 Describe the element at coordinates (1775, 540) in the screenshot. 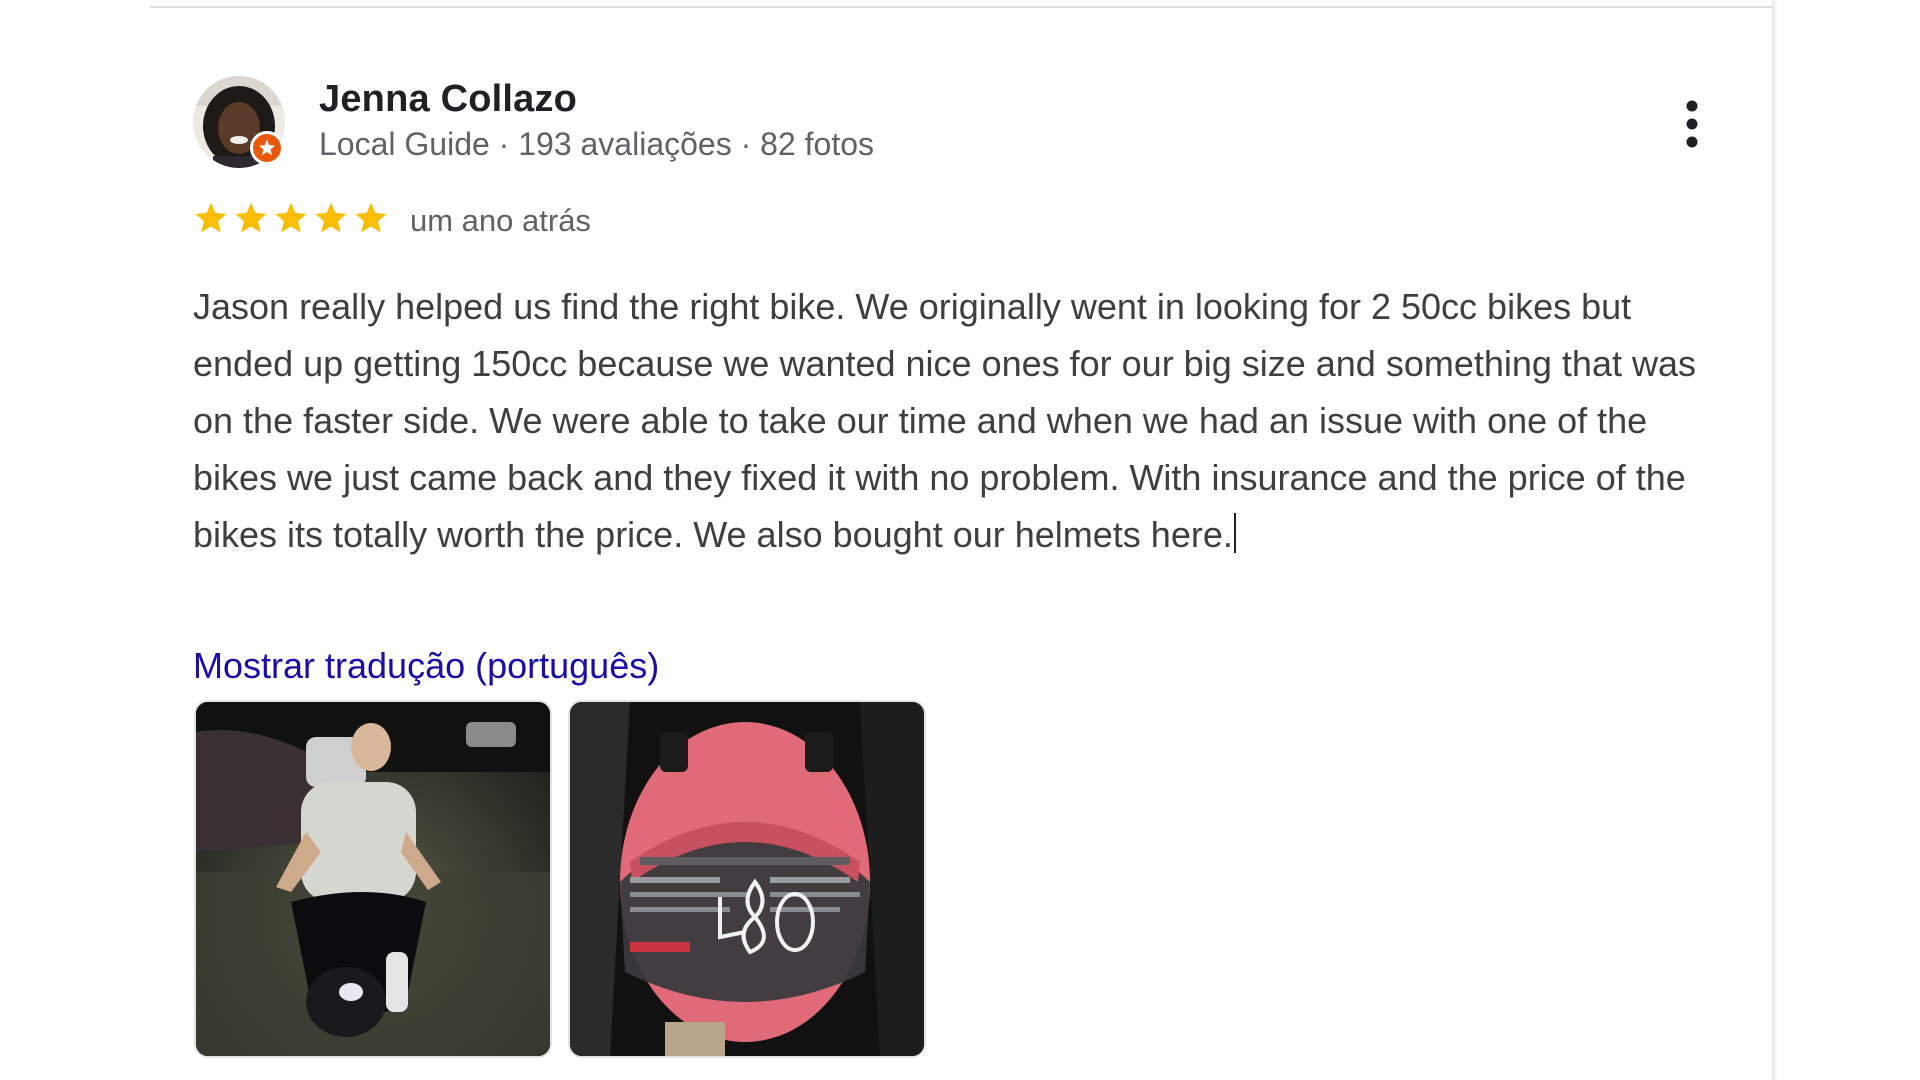

I see `panel-edge` at that location.